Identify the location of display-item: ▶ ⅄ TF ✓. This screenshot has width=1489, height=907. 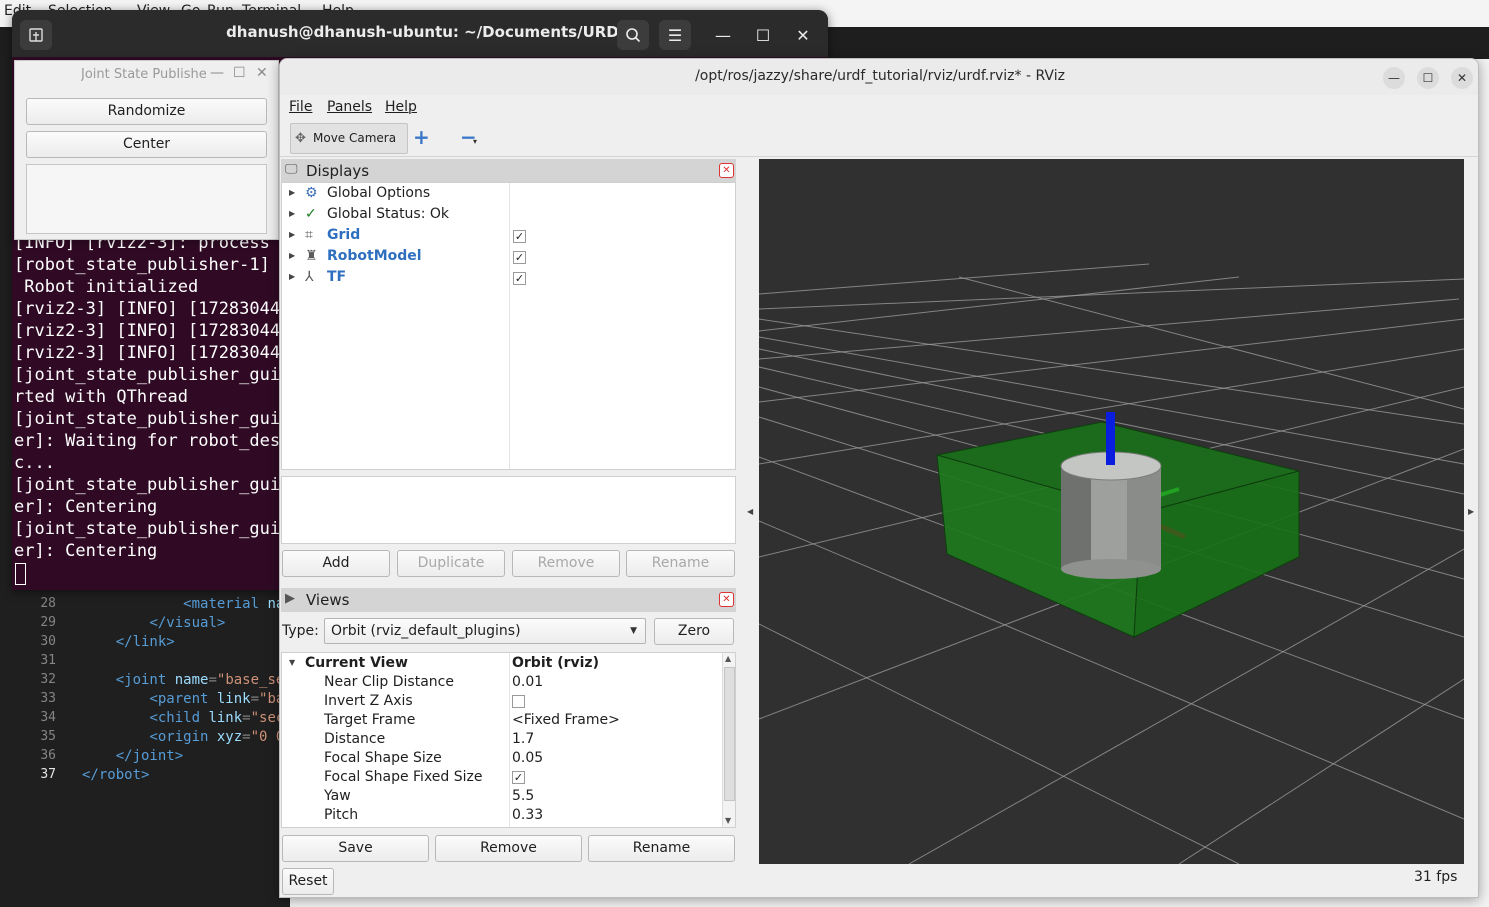
(508, 278).